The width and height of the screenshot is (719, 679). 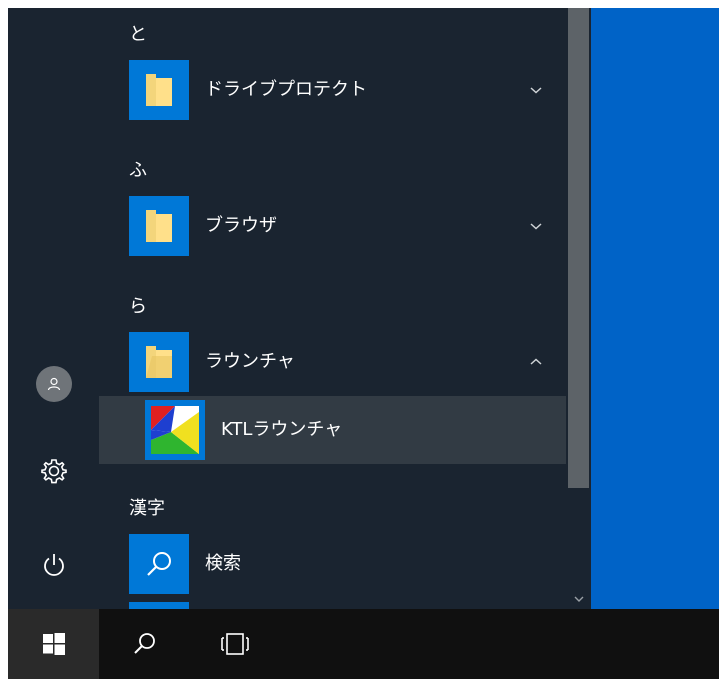 I want to click on power-button, so click(x=53, y=565).